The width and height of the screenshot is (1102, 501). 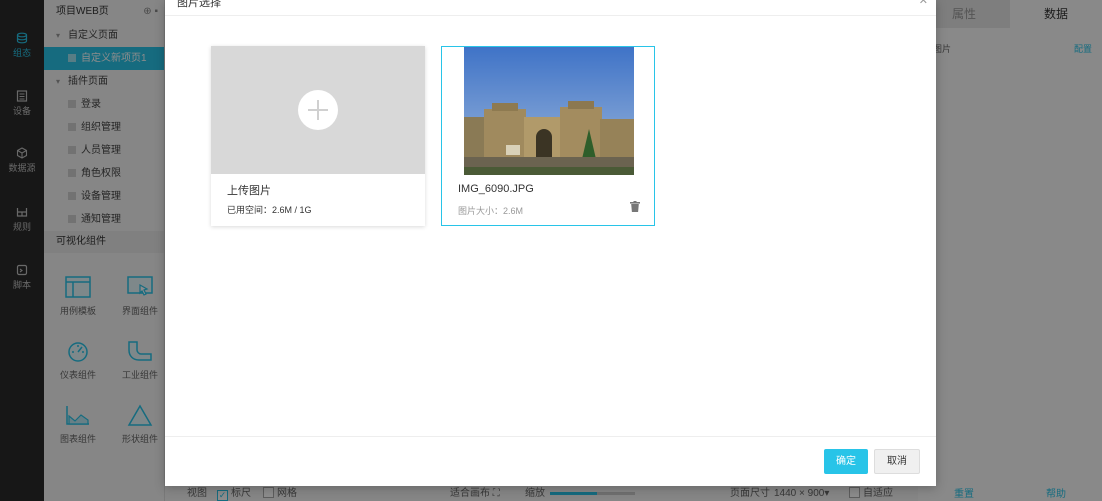 What do you see at coordinates (199, 4) in the screenshot?
I see `dialog-title: 图片选择` at bounding box center [199, 4].